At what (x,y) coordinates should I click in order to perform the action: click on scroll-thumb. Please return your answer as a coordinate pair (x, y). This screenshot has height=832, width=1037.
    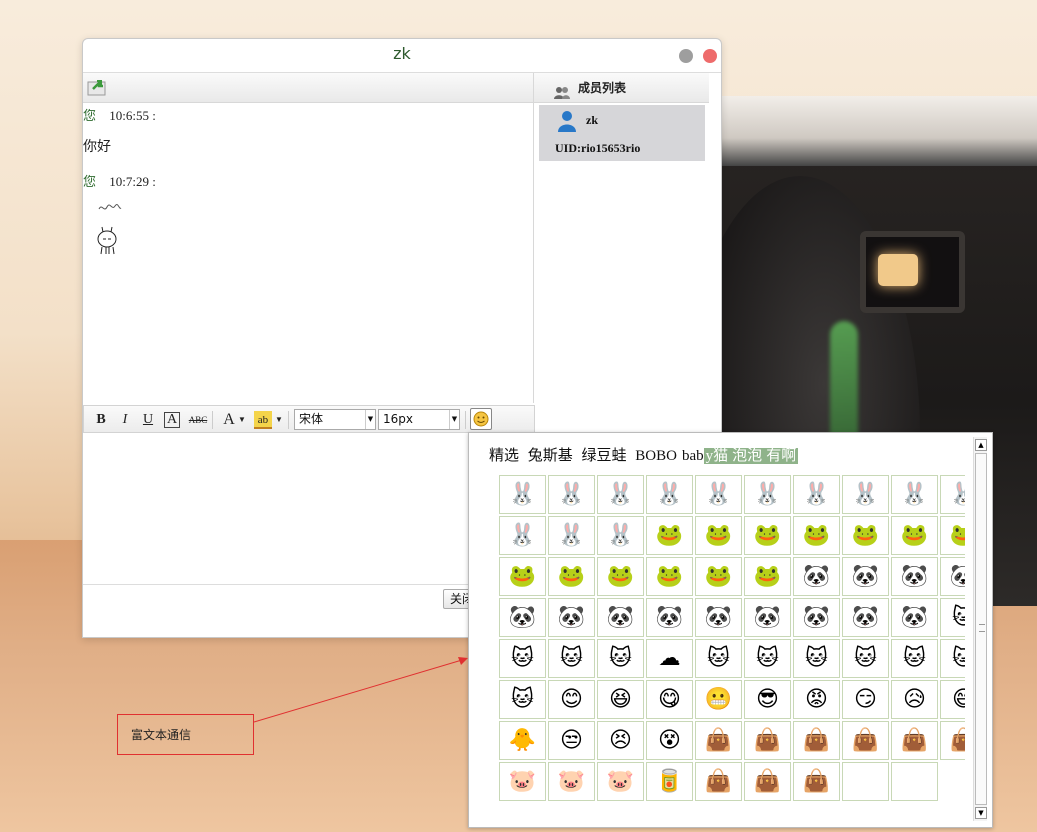
    Looking at the image, I should click on (981, 629).